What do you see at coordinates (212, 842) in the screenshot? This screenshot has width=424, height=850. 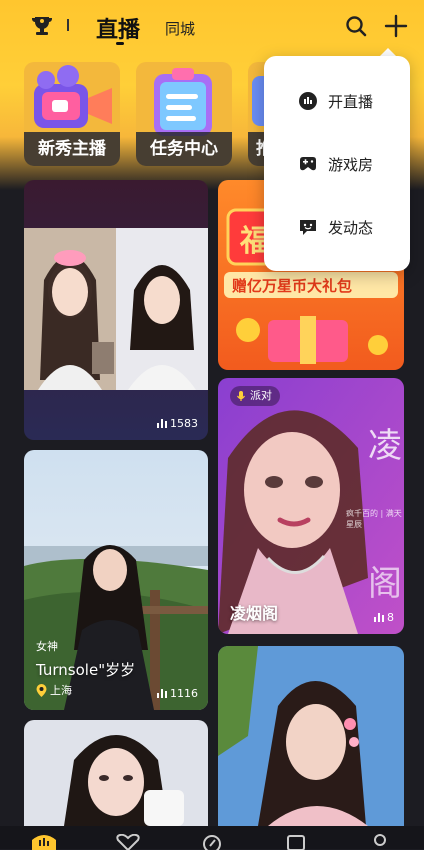 I see `compass-icon` at bounding box center [212, 842].